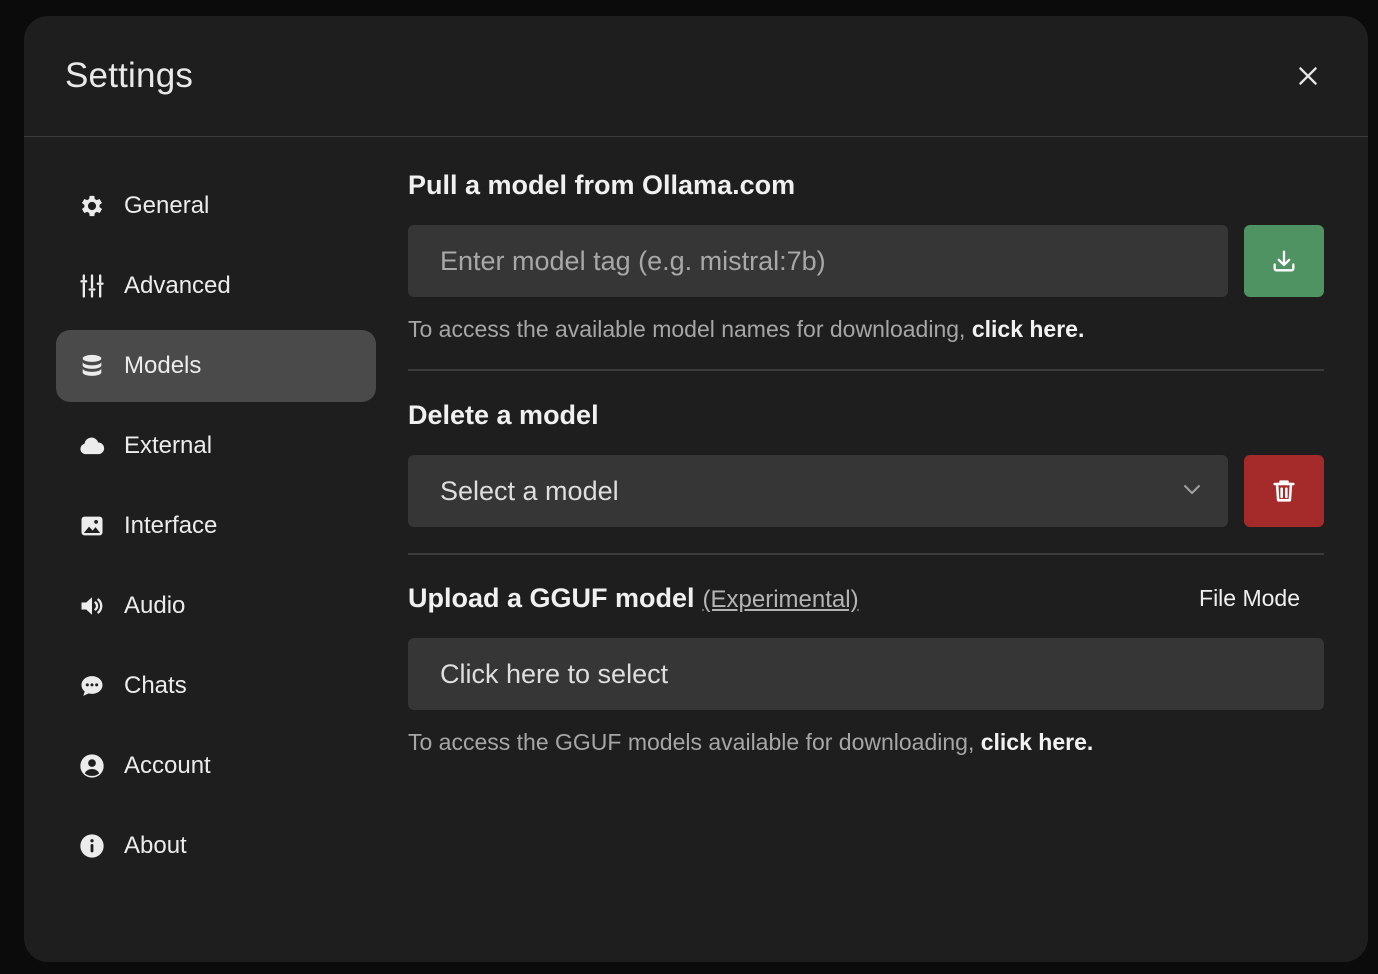 The width and height of the screenshot is (1378, 974). What do you see at coordinates (503, 415) in the screenshot?
I see `delete-model-title: Delete a model` at bounding box center [503, 415].